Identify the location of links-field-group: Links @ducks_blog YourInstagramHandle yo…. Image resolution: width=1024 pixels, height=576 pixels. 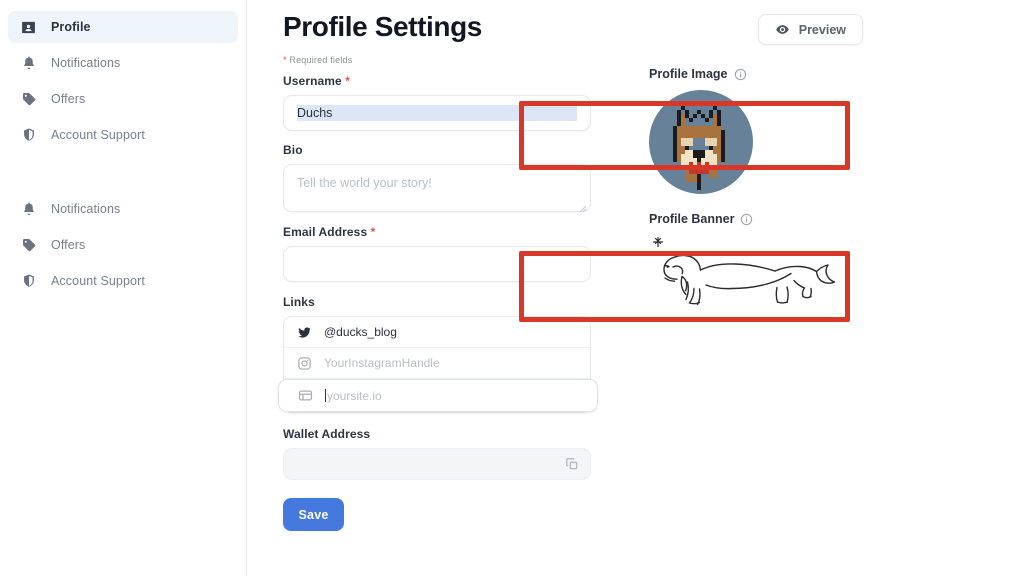
(440, 354).